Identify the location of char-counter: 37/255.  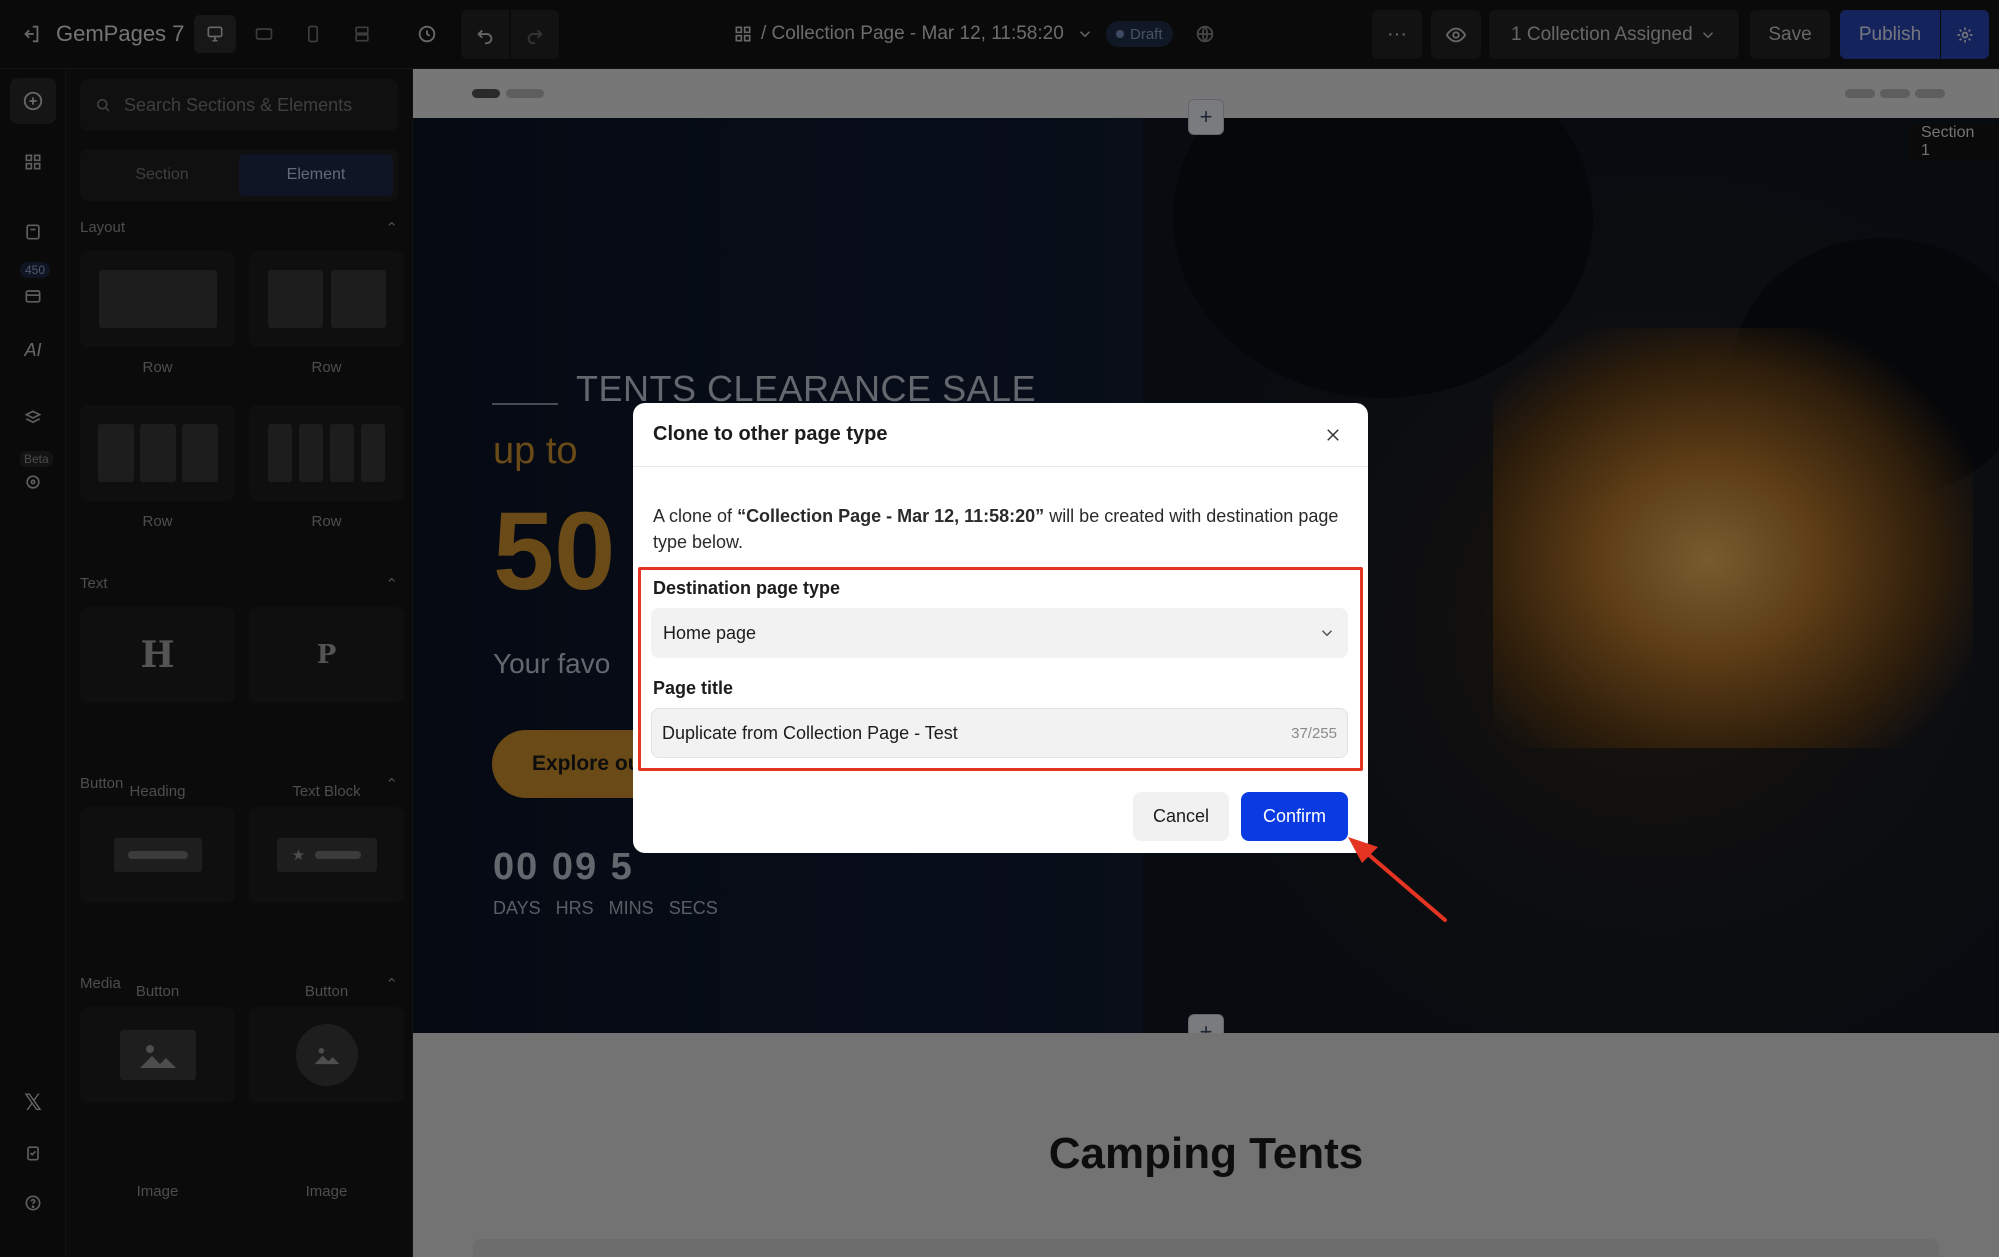
(1314, 733).